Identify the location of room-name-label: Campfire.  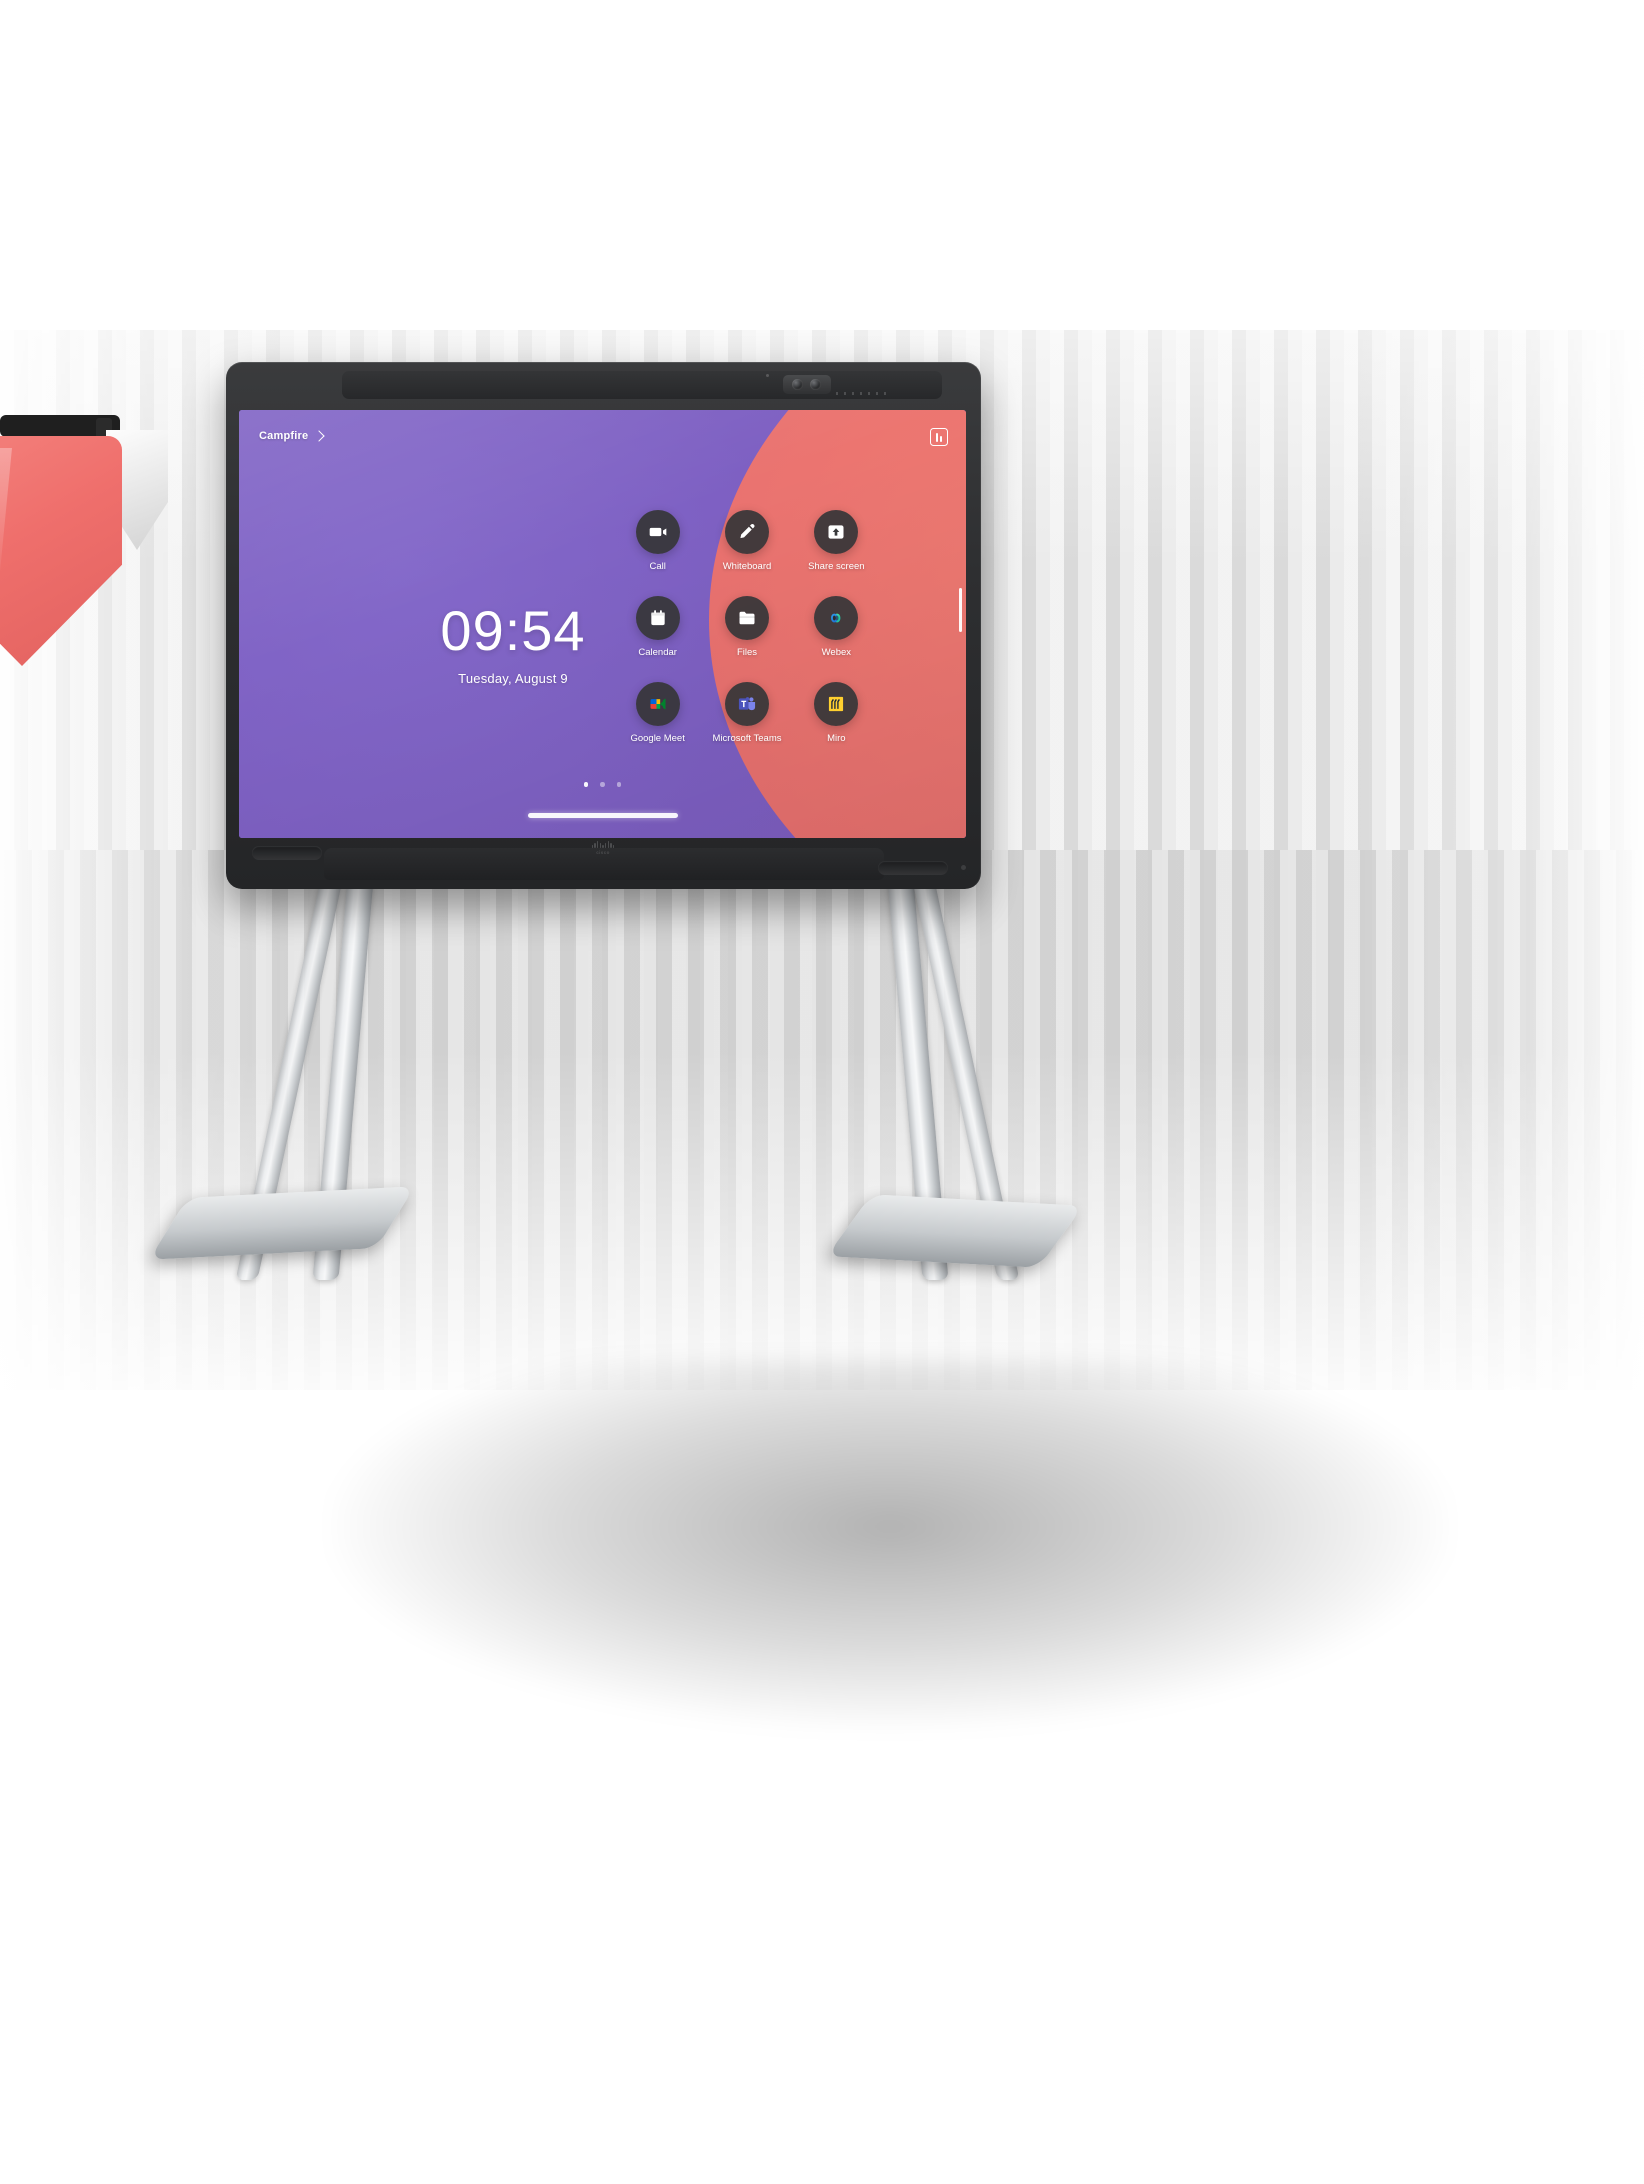
(284, 436).